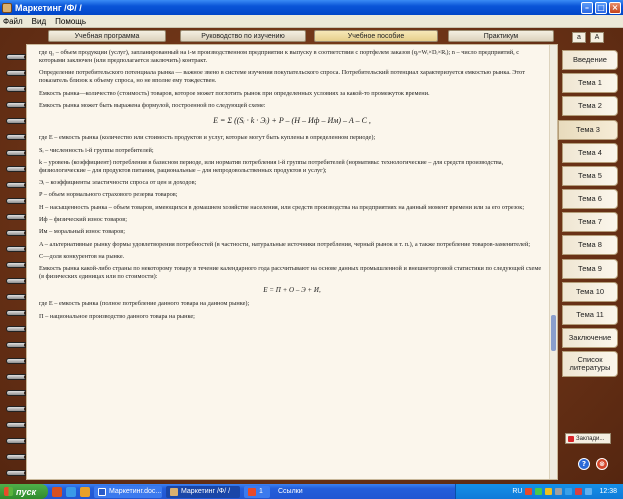 Image resolution: width=623 pixels, height=499 pixels. What do you see at coordinates (571, 438) in the screenshot?
I see `bookmark-icon` at bounding box center [571, 438].